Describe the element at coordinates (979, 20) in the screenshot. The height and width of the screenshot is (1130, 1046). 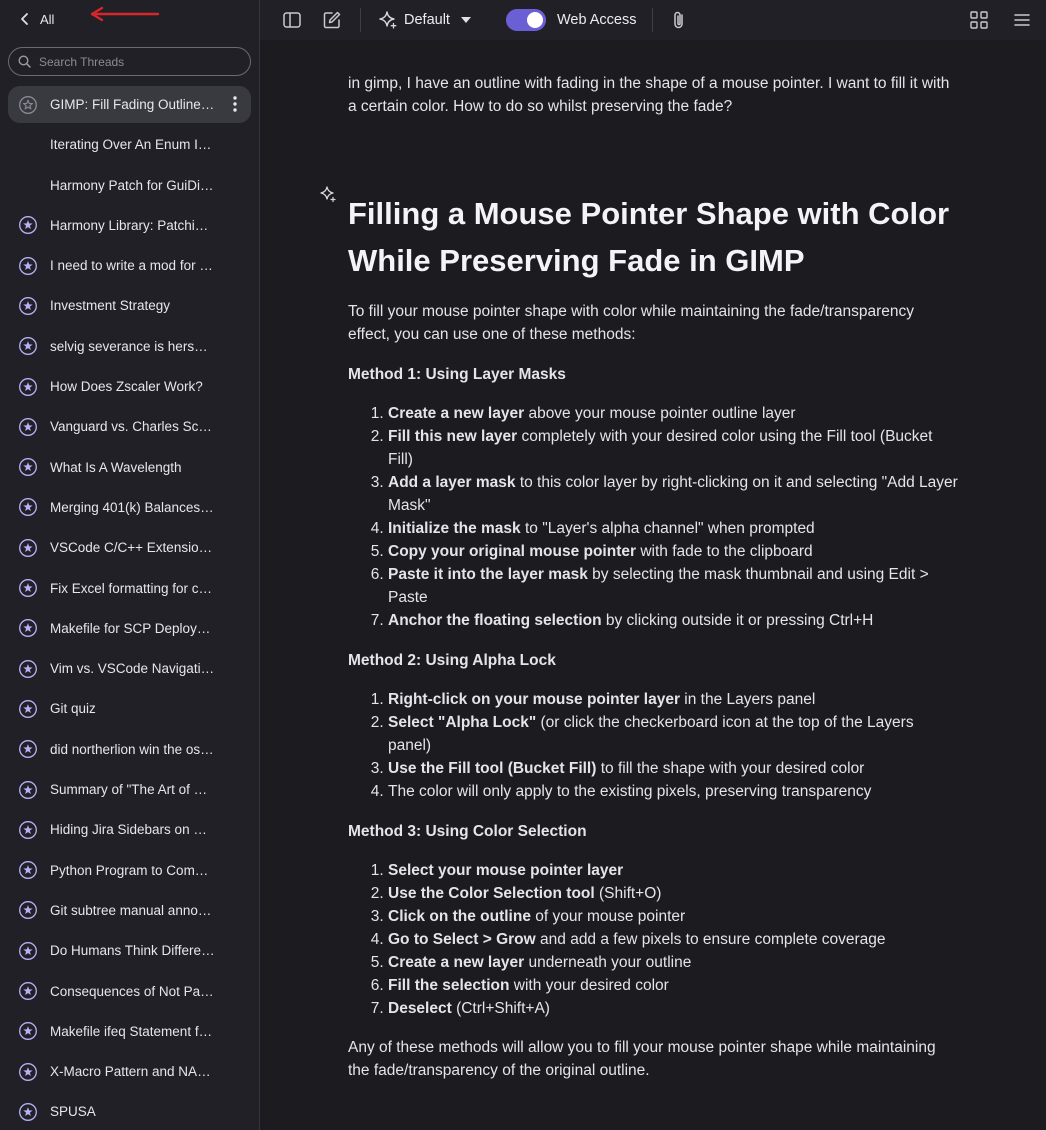
I see `grid-view-button` at that location.